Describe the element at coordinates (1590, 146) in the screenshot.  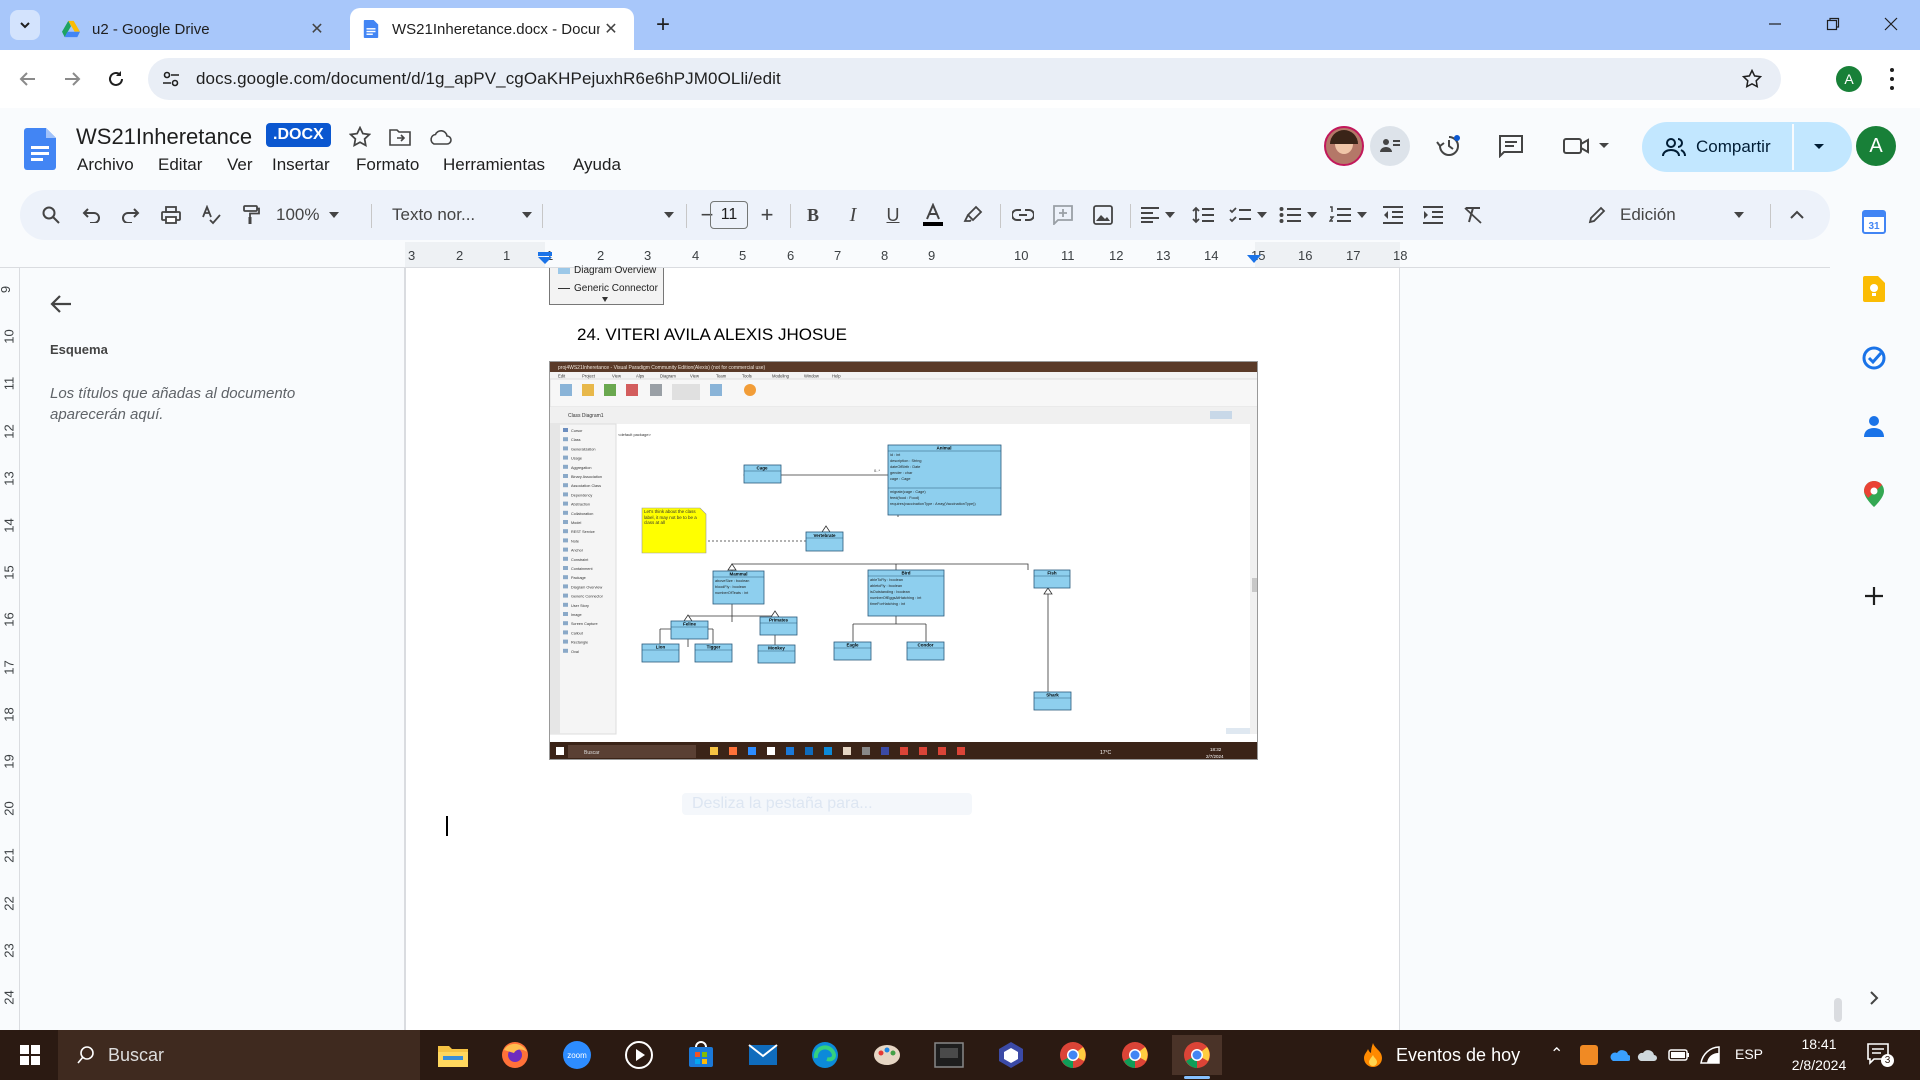
I see `meet-button` at that location.